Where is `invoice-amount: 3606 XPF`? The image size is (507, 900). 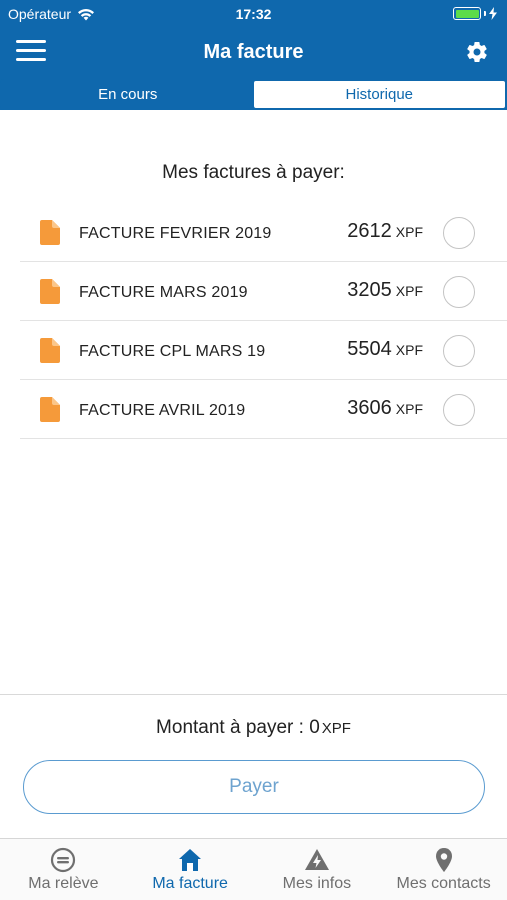
invoice-amount: 3606 XPF is located at coordinates (385, 408).